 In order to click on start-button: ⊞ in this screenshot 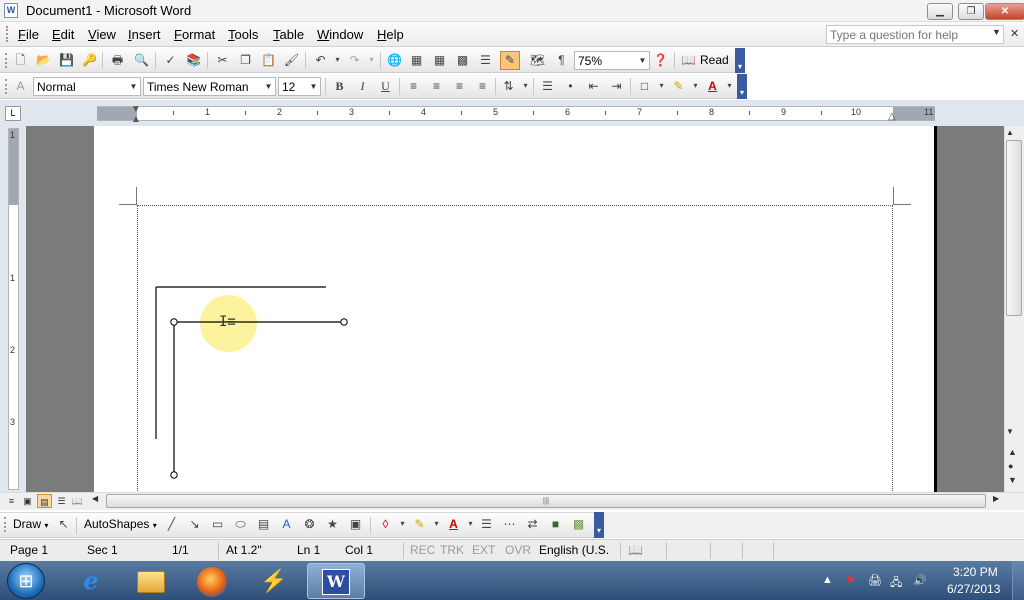, I will do `click(26, 581)`.